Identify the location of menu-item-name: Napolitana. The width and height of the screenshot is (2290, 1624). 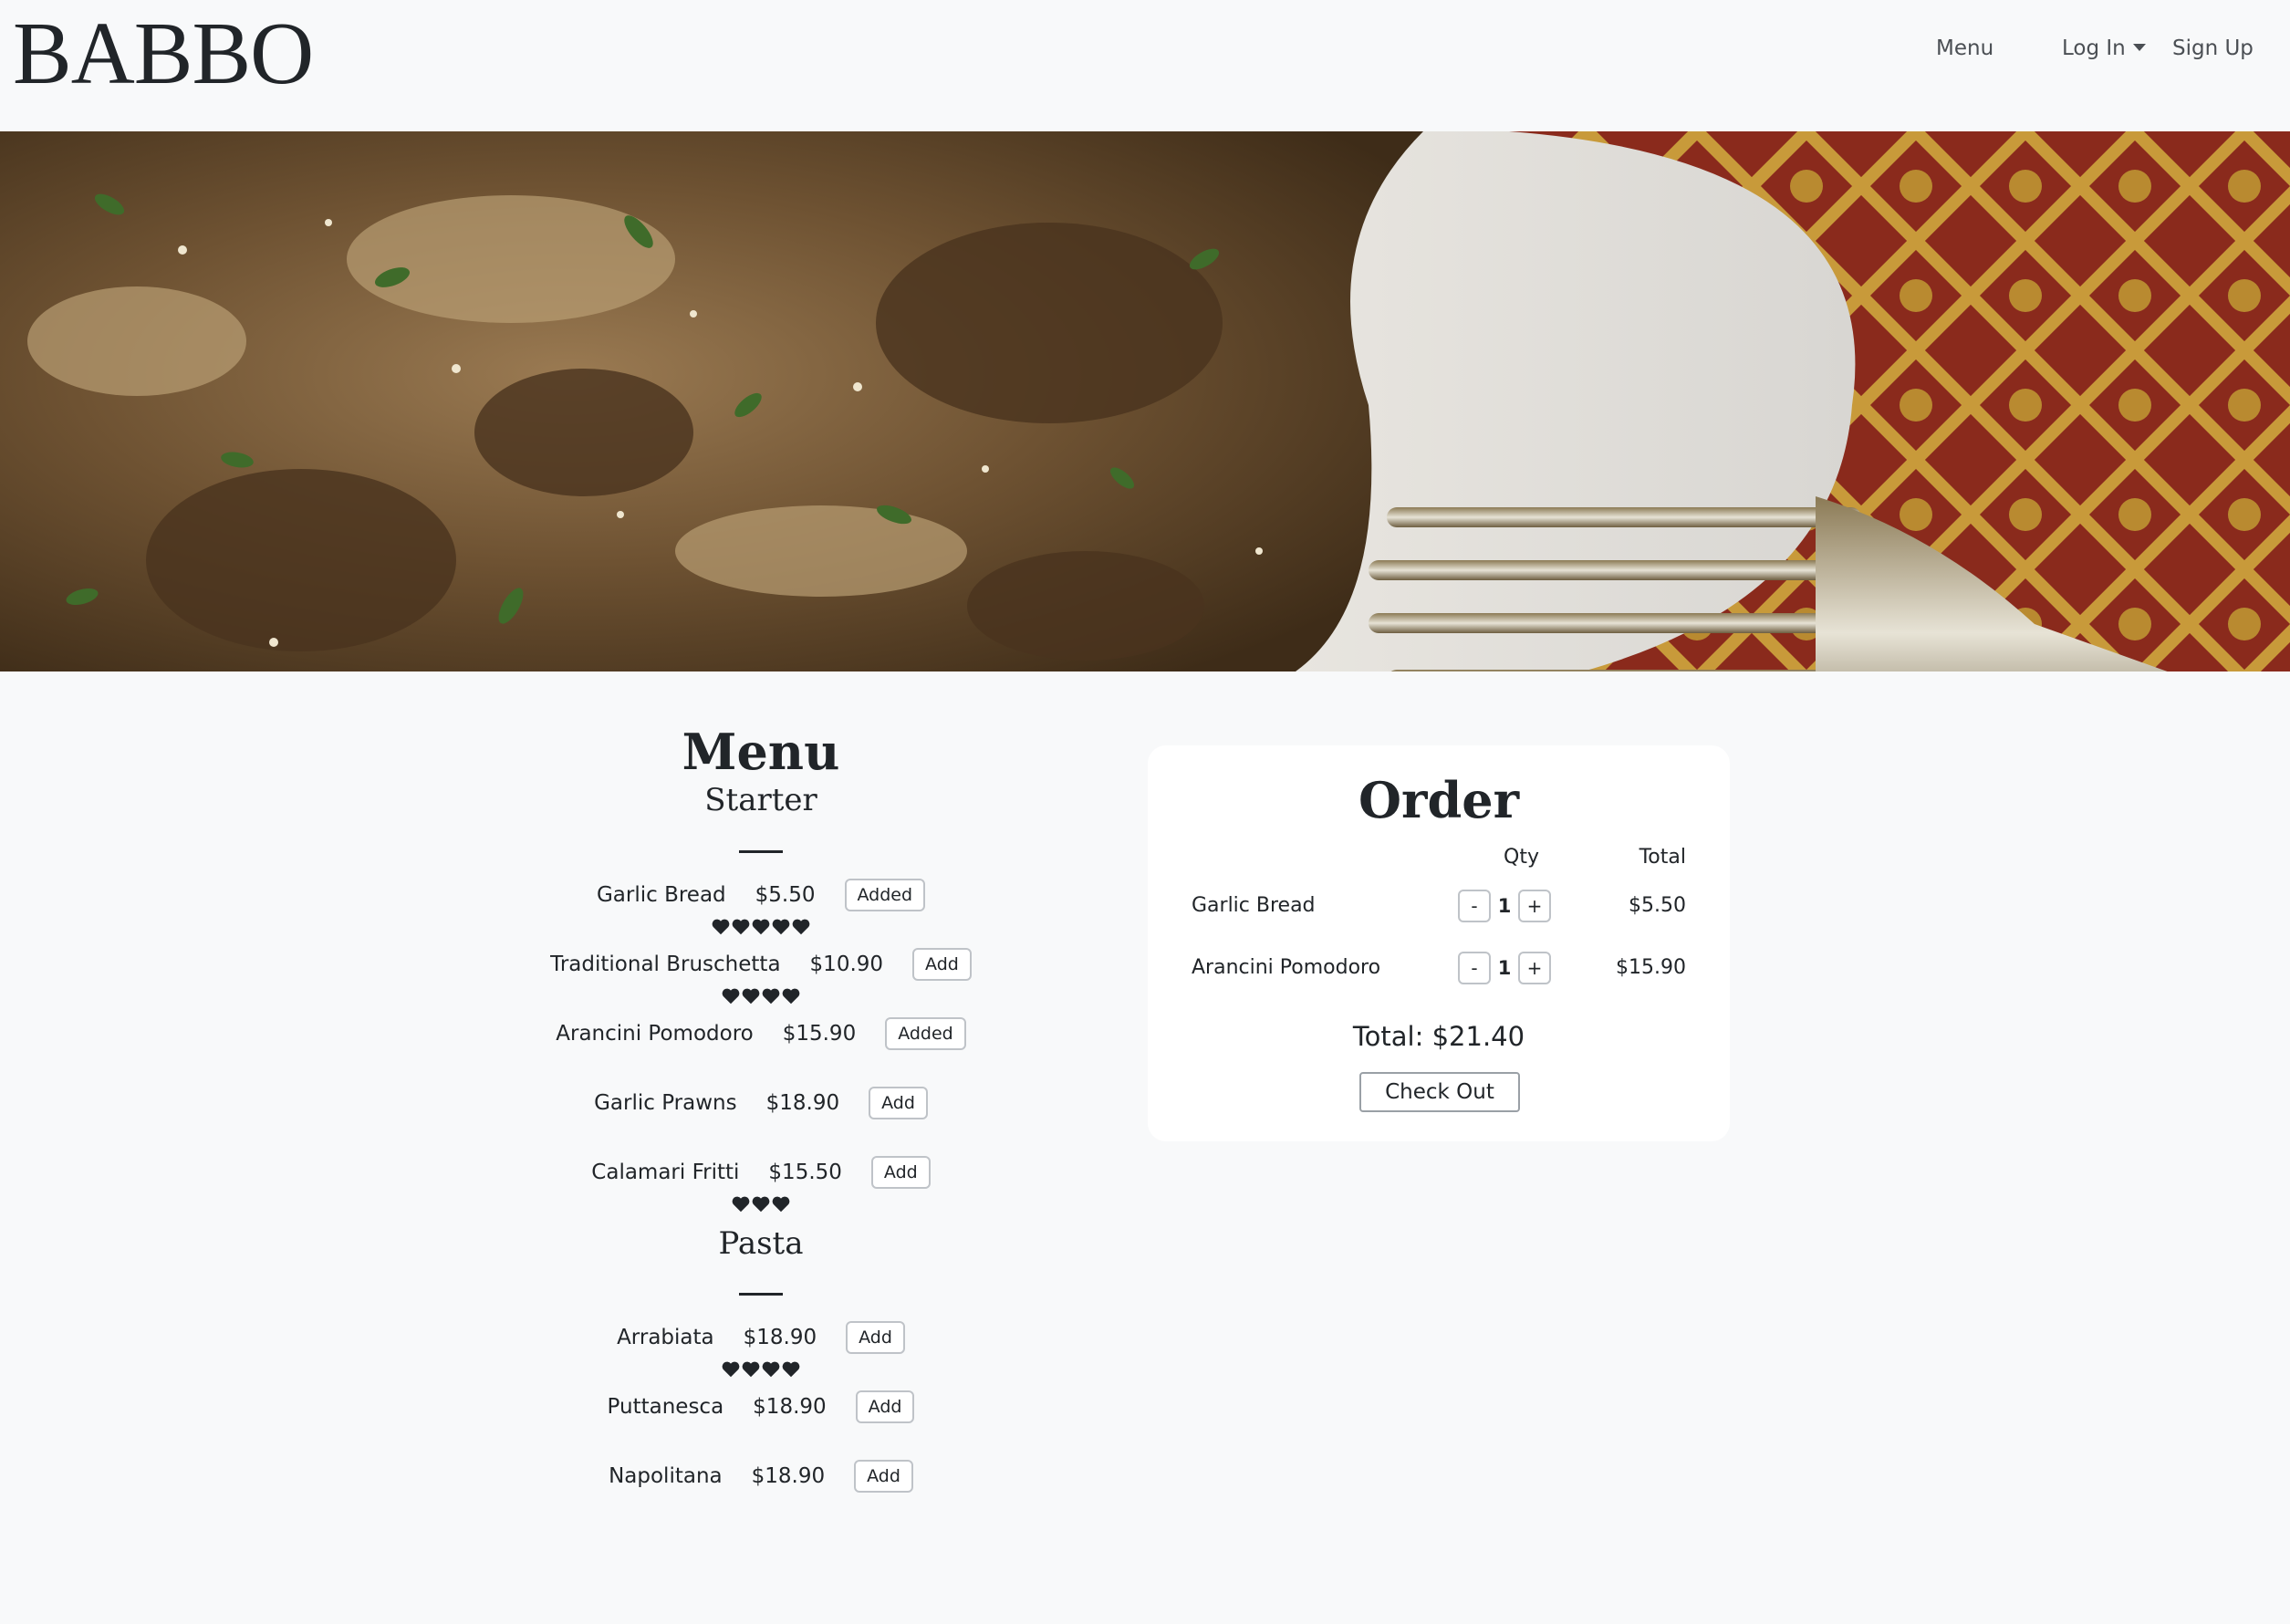
(666, 1476).